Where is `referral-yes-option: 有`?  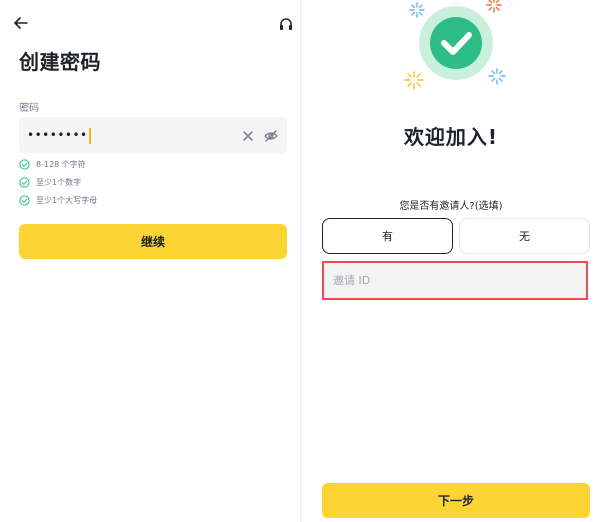 referral-yes-option: 有 is located at coordinates (387, 236).